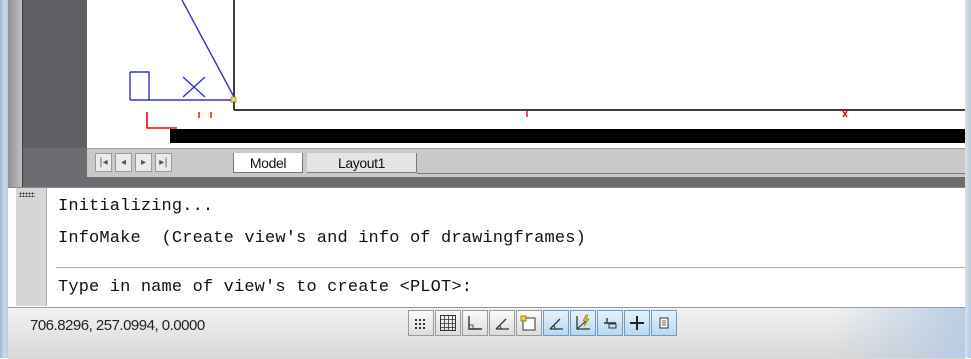 The height and width of the screenshot is (359, 971). What do you see at coordinates (510, 267) in the screenshot?
I see `command-separator` at bounding box center [510, 267].